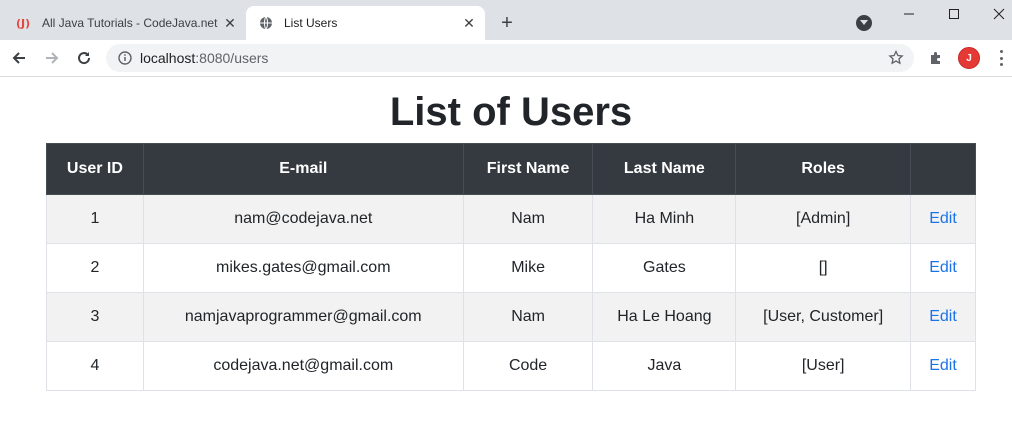 The image size is (1012, 425). Describe the element at coordinates (303, 219) in the screenshot. I see `cell-email: nam@codejava.net` at that location.